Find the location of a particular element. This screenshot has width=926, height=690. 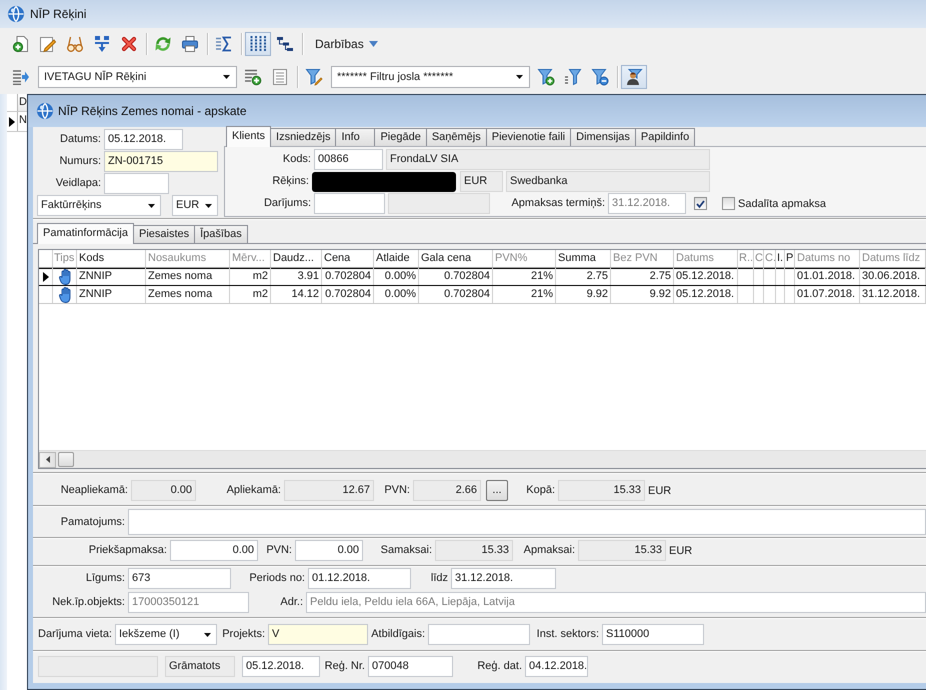

filter-select: ******* Filtru josla ******* is located at coordinates (430, 77).